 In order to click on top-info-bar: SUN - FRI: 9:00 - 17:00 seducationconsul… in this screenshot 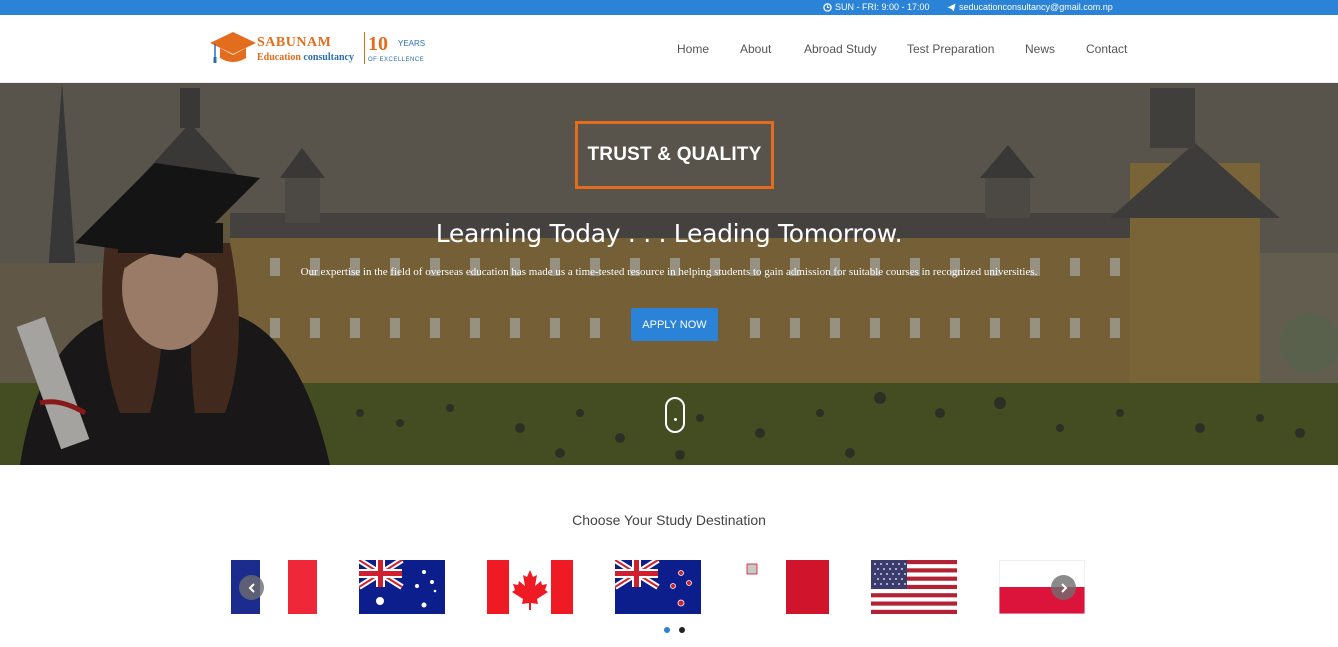, I will do `click(669, 7)`.